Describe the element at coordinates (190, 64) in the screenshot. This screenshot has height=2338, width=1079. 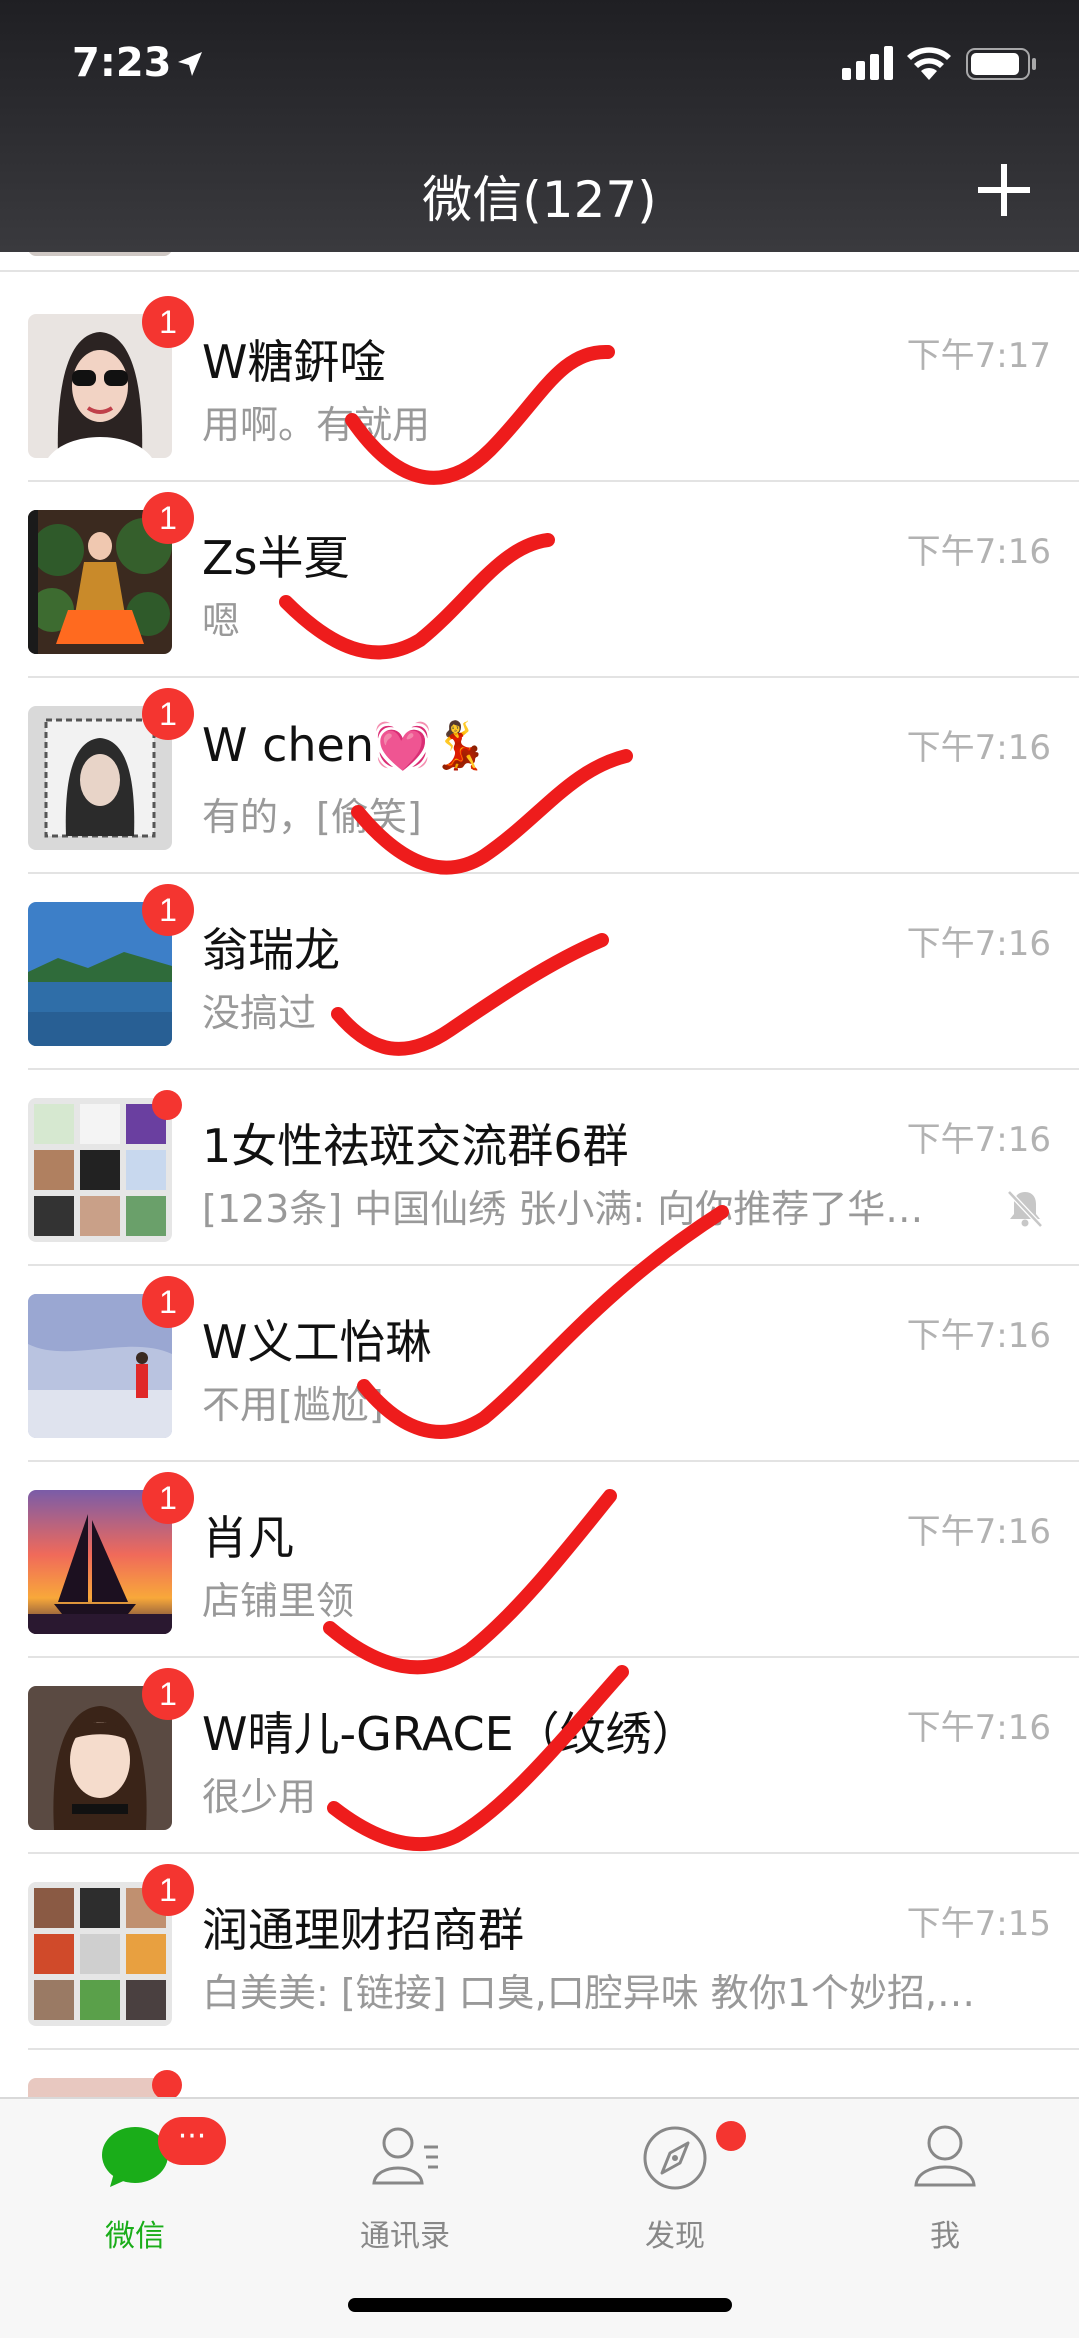
I see `location-arrow-icon` at that location.